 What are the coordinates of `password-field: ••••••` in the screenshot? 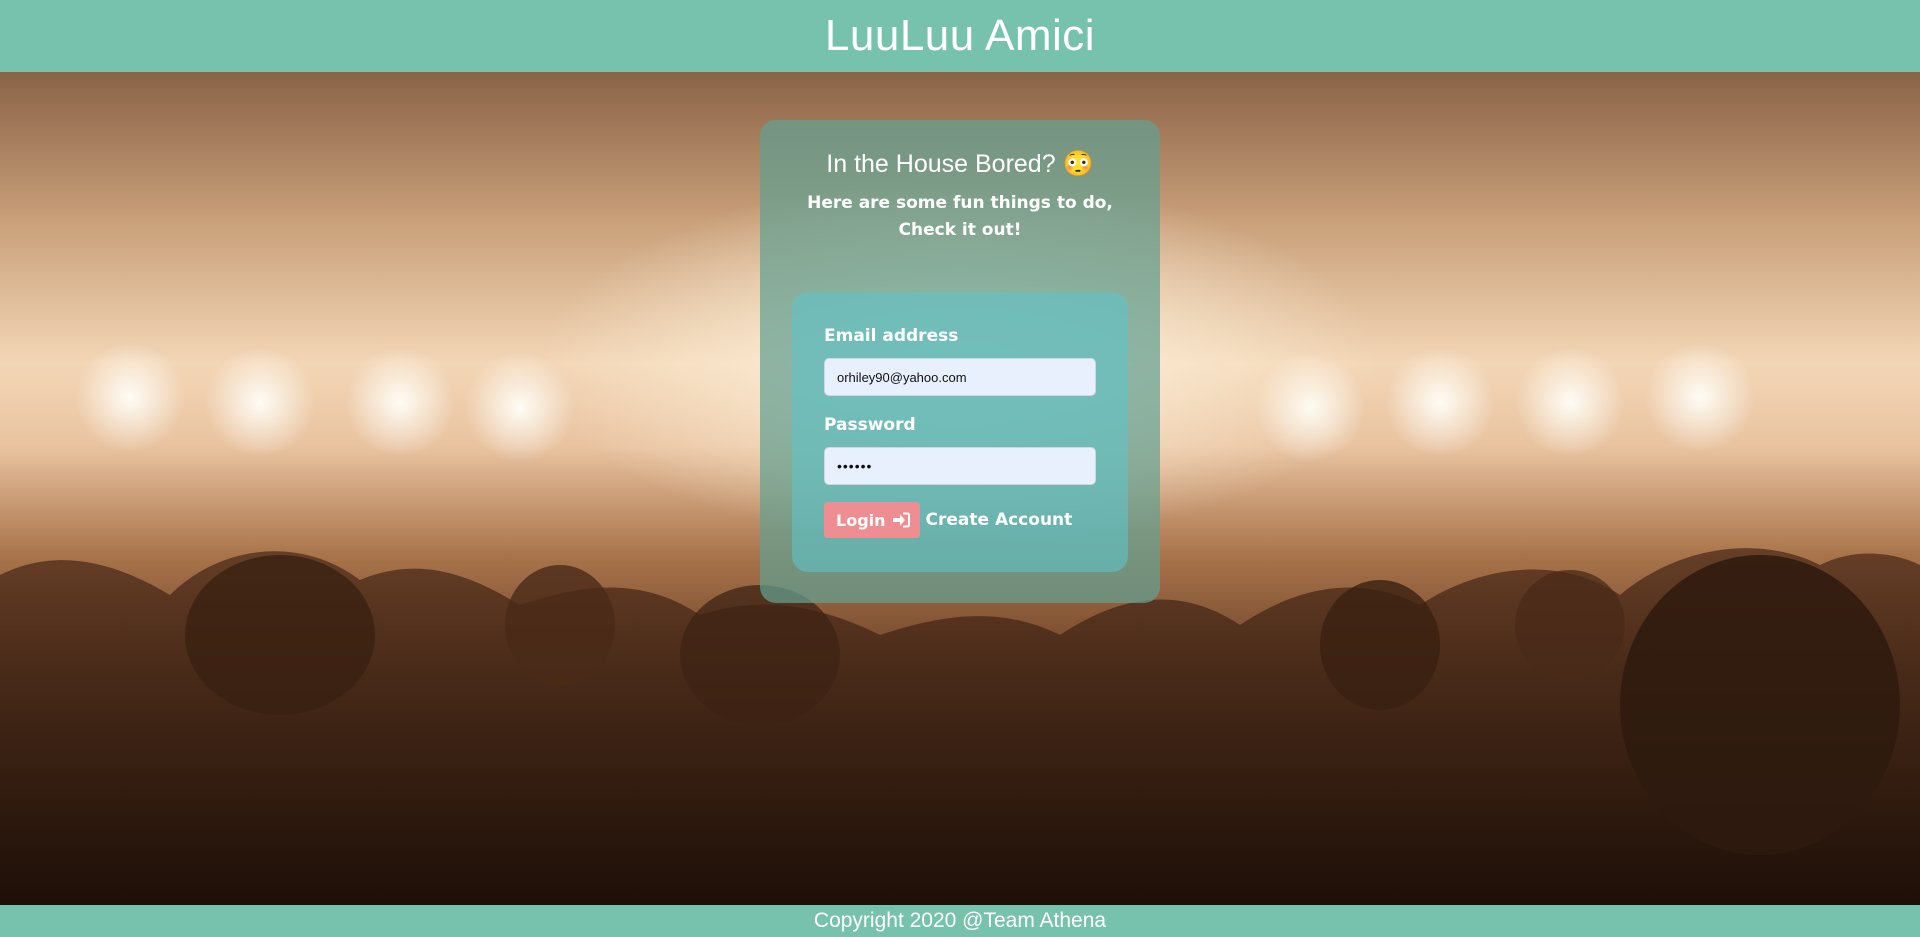 It's located at (960, 466).